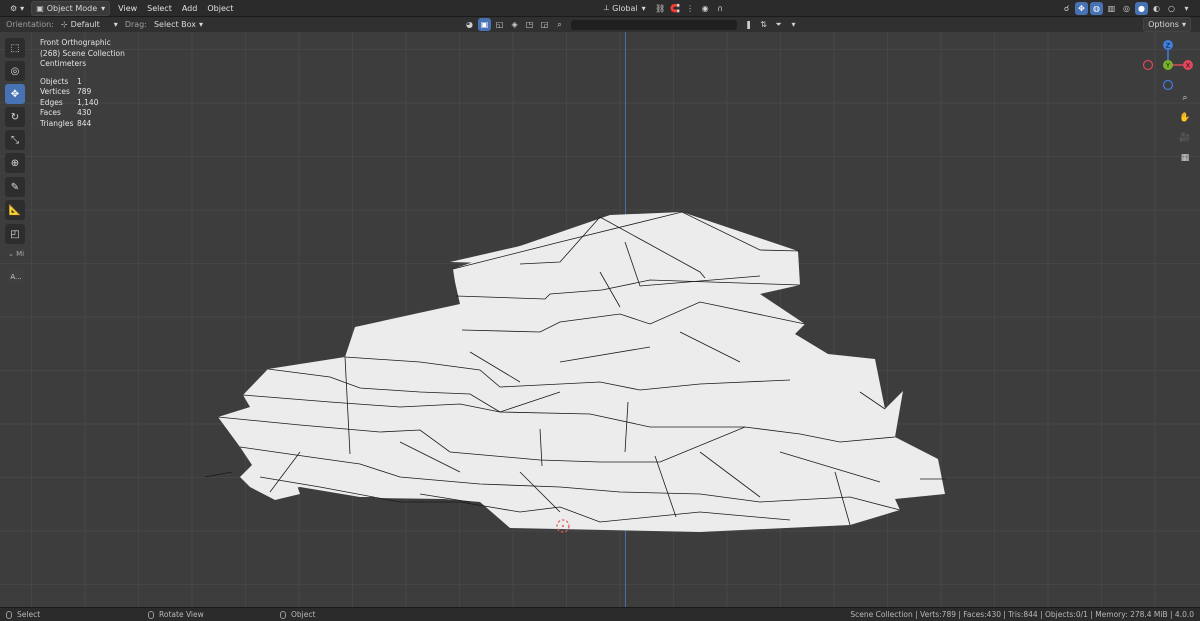 This screenshot has height=621, width=1200. Describe the element at coordinates (15, 48) in the screenshot. I see `select-box-tool-icon: ⬚` at that location.